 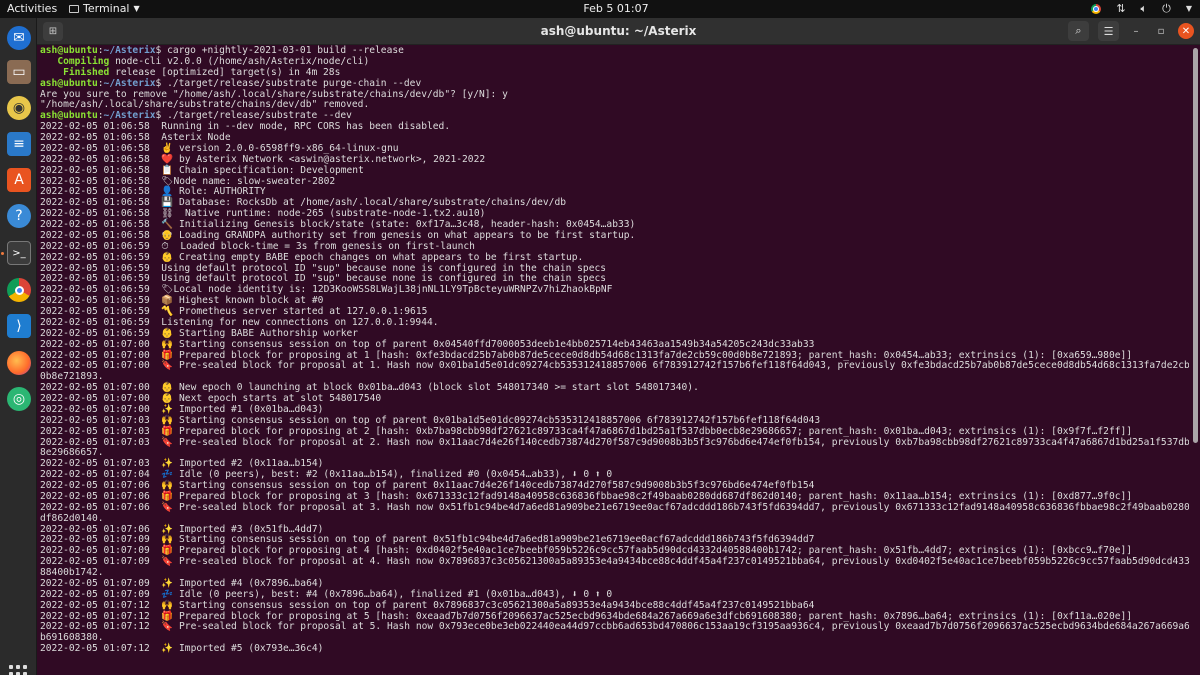 What do you see at coordinates (1166, 8) in the screenshot?
I see `power-icon: ⏻` at bounding box center [1166, 8].